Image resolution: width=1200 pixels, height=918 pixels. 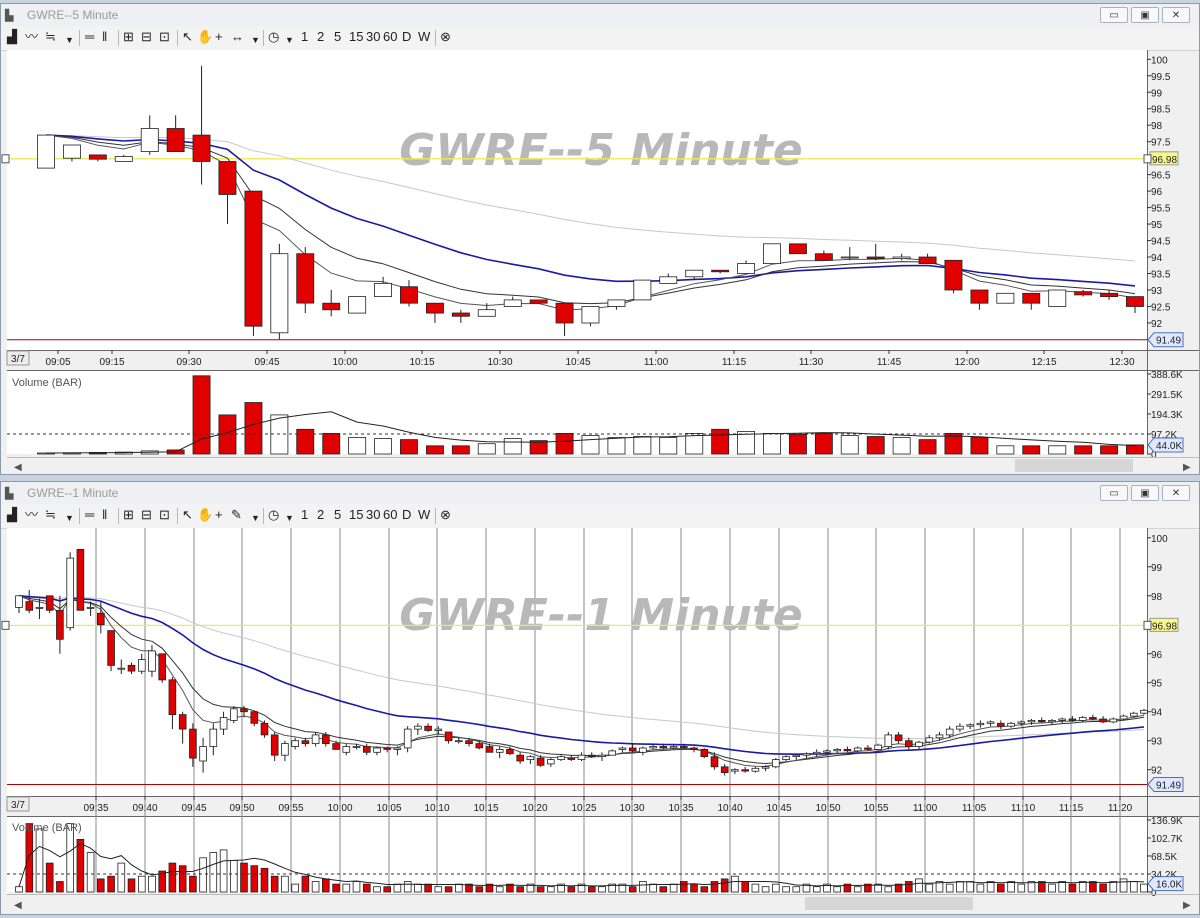 What do you see at coordinates (146, 515) in the screenshot?
I see `zoom-out-icon: ⊟` at bounding box center [146, 515].